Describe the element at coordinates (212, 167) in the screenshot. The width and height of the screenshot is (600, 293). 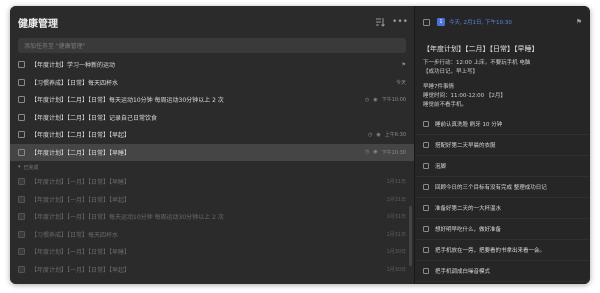
I see `completed-section-toggle: ▾ 已完成` at that location.